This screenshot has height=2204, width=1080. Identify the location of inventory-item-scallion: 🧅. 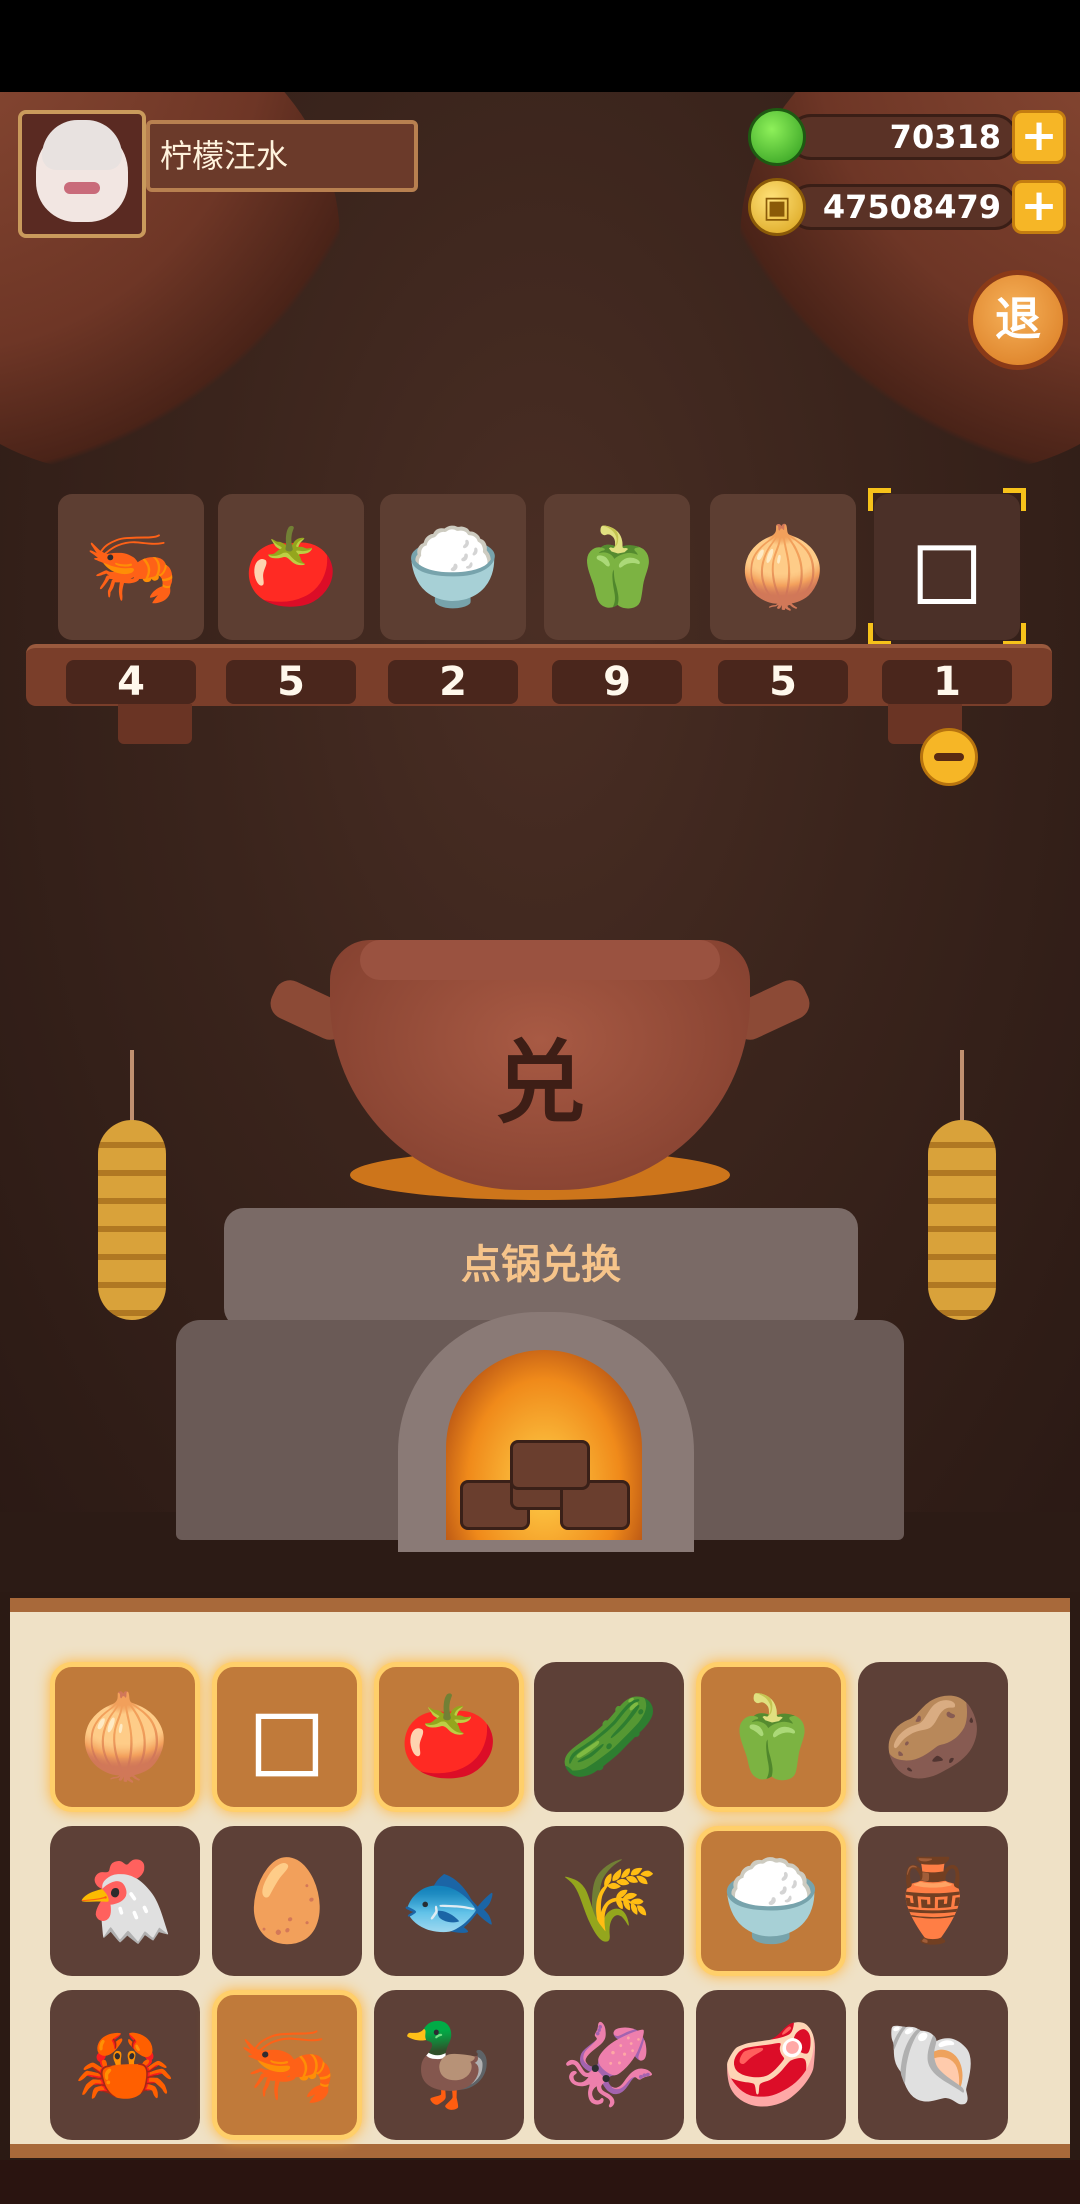
(125, 1737).